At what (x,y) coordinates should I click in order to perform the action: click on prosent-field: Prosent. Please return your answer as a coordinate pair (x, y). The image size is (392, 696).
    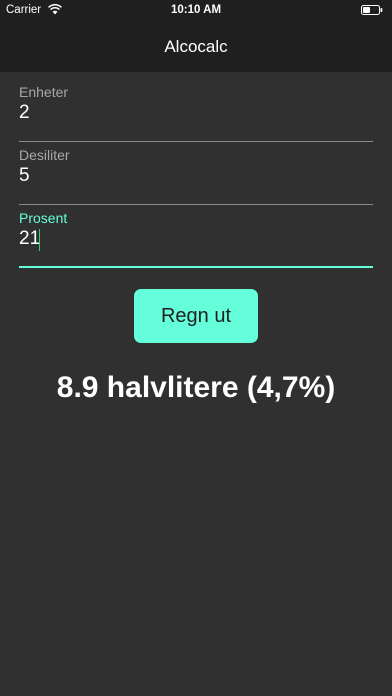
    Looking at the image, I should click on (196, 239).